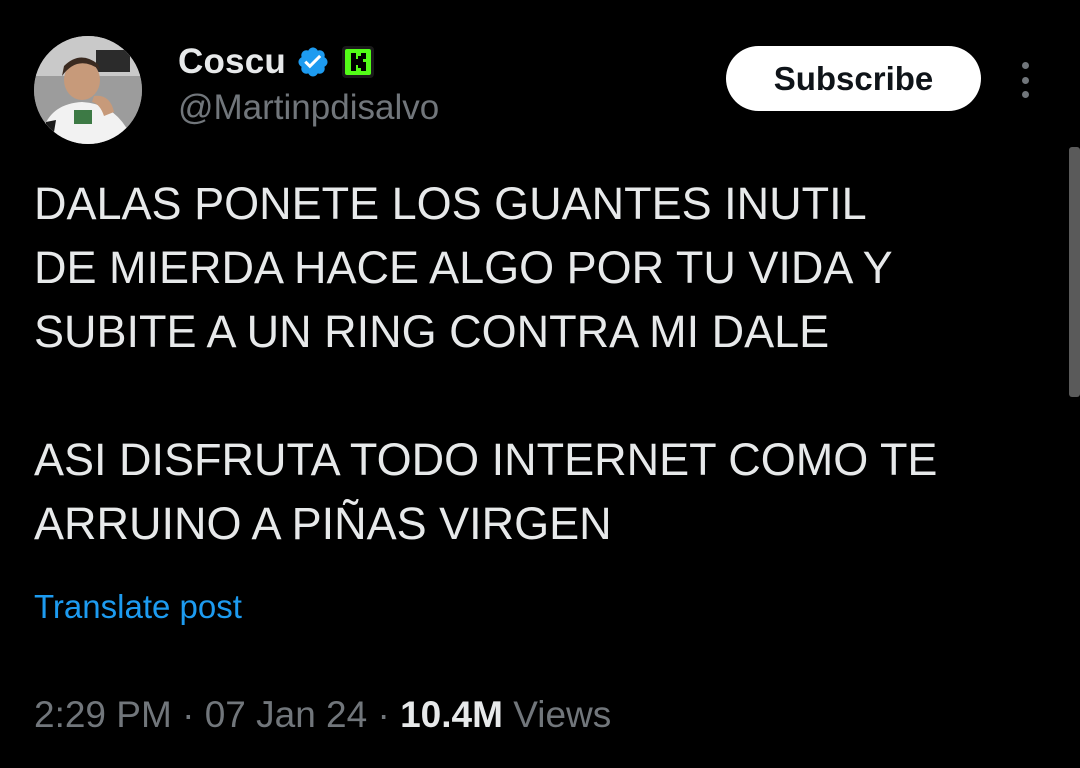 The height and width of the screenshot is (768, 1080). What do you see at coordinates (457, 714) in the screenshot?
I see `views-count: 10.4M` at bounding box center [457, 714].